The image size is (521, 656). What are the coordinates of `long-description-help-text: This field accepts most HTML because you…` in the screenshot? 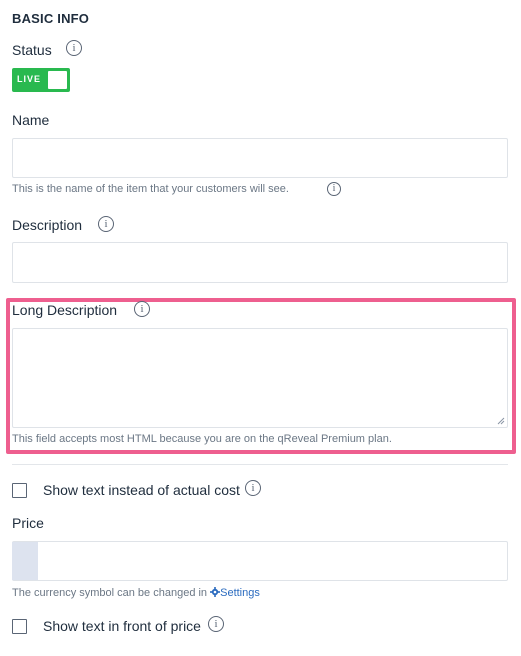 It's located at (202, 439).